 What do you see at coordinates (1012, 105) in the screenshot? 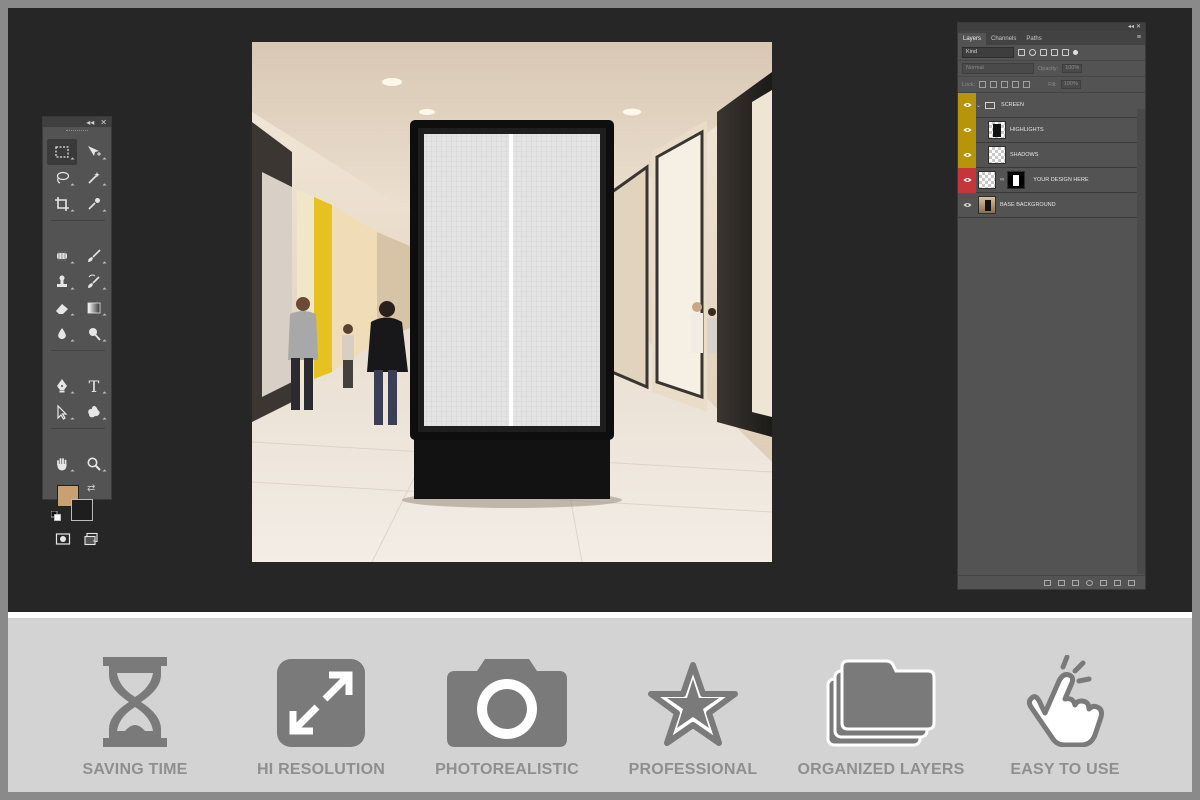
I see `layer-name: SCREEN` at bounding box center [1012, 105].